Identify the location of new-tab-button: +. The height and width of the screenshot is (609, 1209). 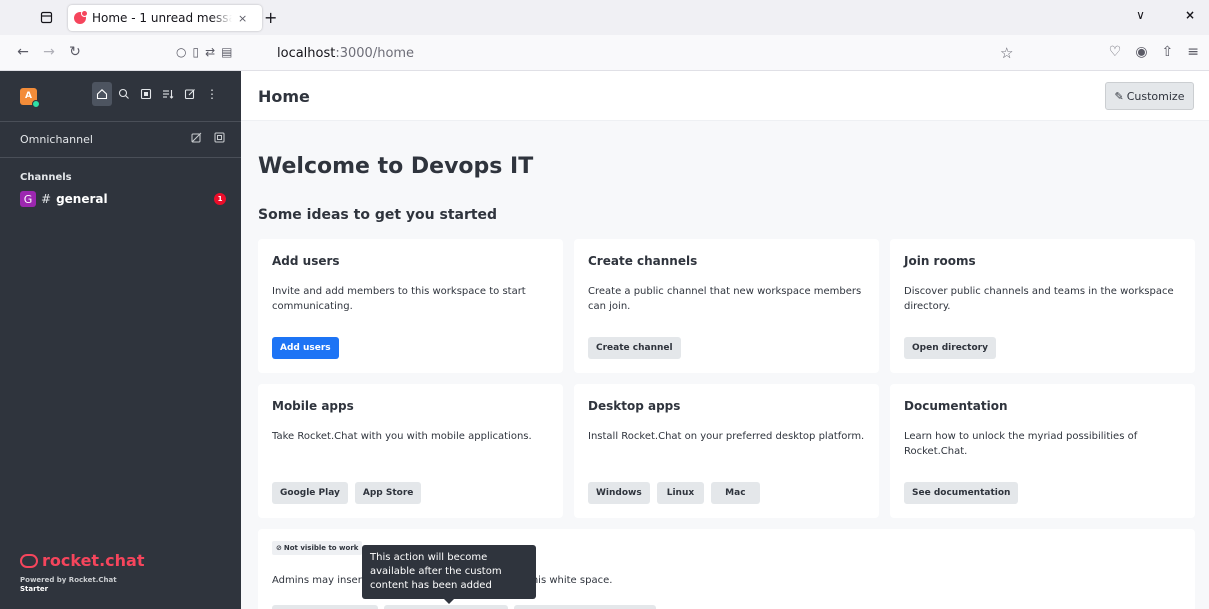
(270, 17).